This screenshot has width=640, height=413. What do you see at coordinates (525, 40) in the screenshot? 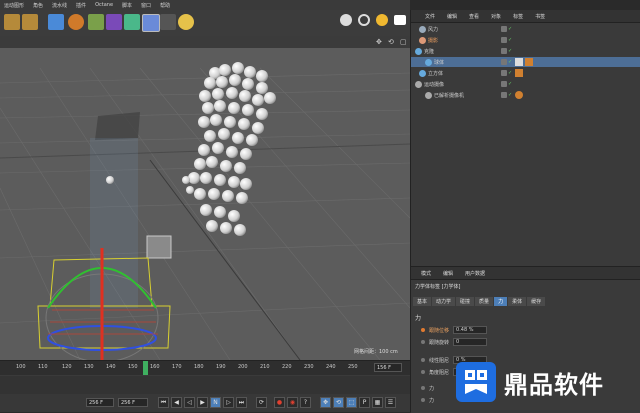
I see `object-row-camera: 摄影 ✓` at bounding box center [525, 40].